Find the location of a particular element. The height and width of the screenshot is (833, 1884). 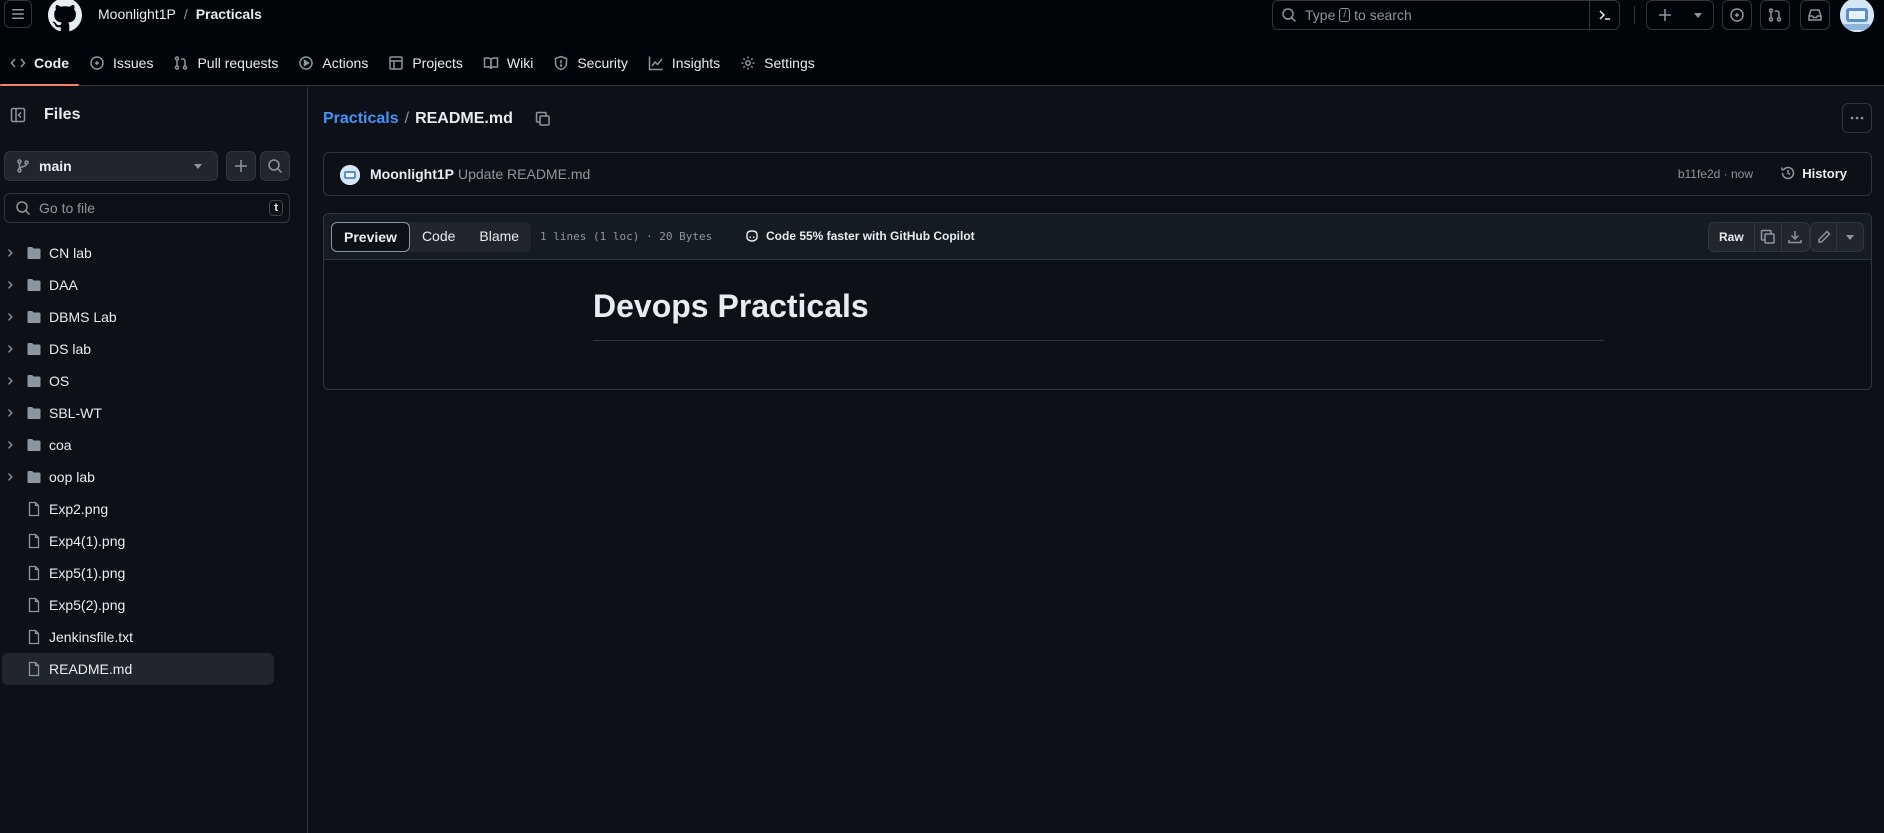

repo-owner-link: Moonlight1P is located at coordinates (137, 14).